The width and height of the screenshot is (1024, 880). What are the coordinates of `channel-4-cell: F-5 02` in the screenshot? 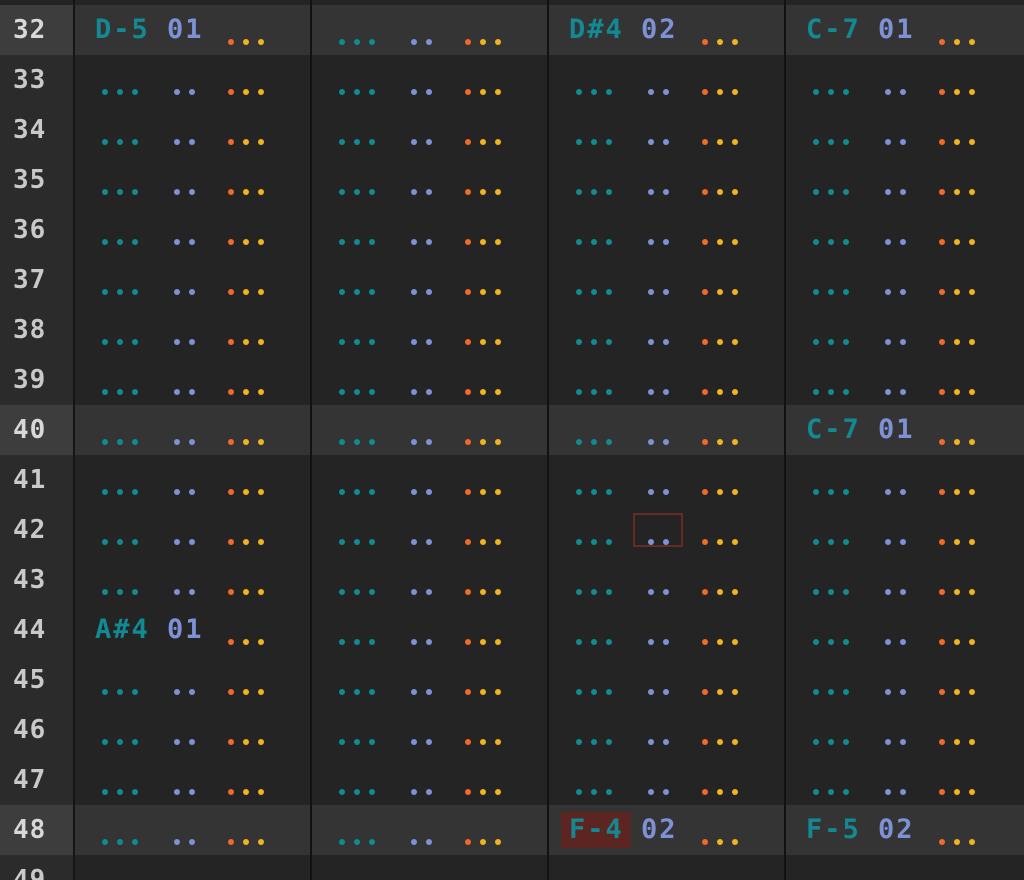 It's located at (904, 830).